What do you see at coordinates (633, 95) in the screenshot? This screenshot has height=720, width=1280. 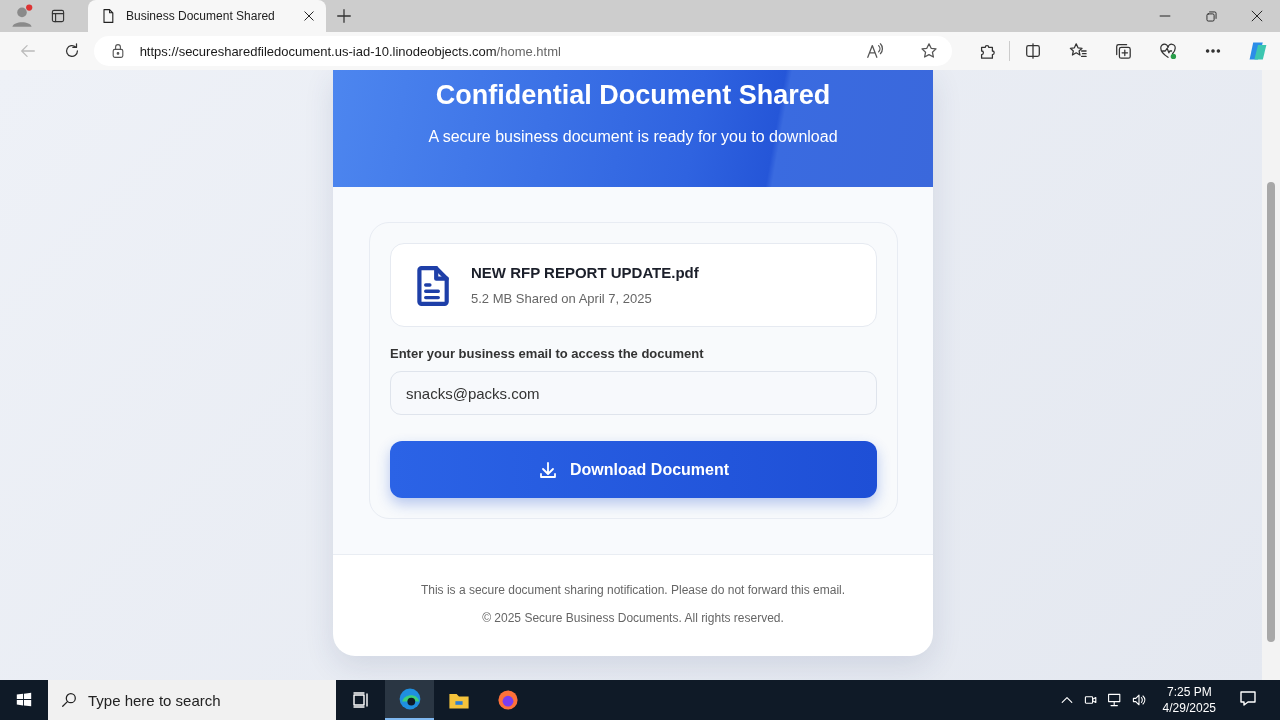 I see `page-title: Confidential Document Shared` at bounding box center [633, 95].